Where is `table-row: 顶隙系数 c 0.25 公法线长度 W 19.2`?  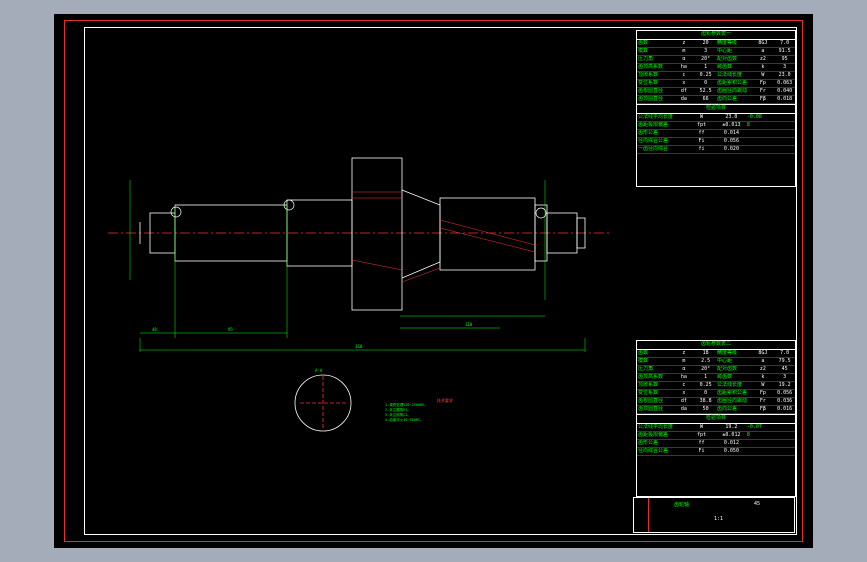 table-row: 顶隙系数 c 0.25 公法线长度 W 19.2 is located at coordinates (716, 386).